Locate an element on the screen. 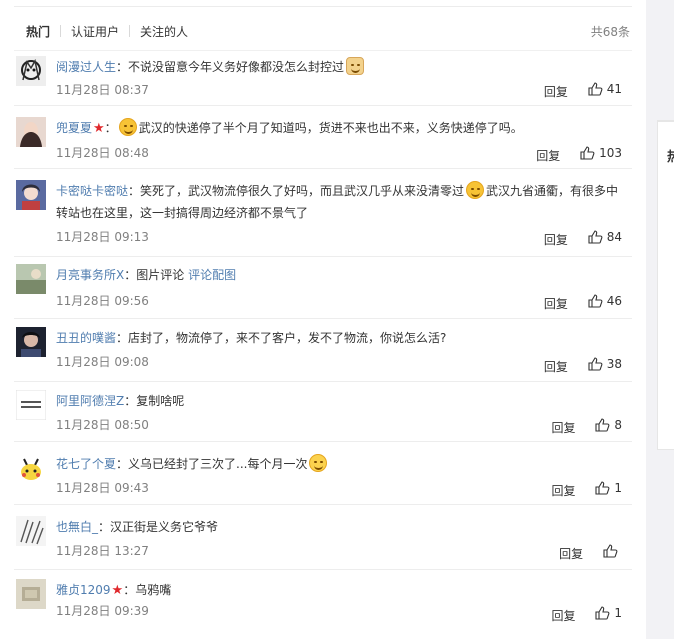 Image resolution: width=674 pixels, height=639 pixels. comment-text: 笑死了，武汉物流停很久了好吗，而且武汉几乎从来没清零过 is located at coordinates (302, 191).